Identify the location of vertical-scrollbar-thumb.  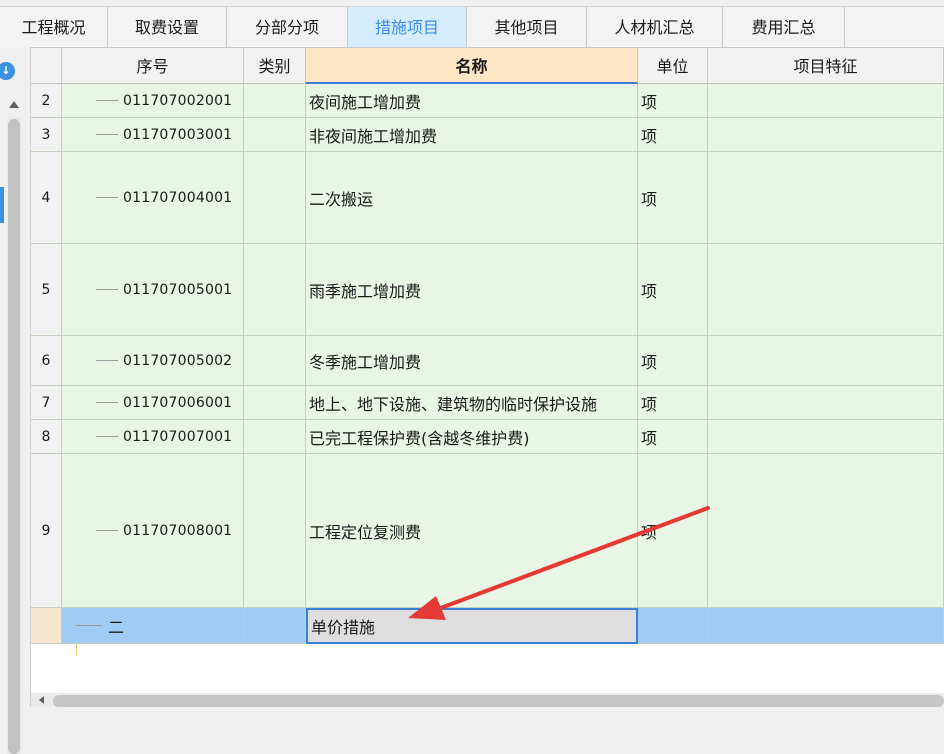
(14, 436).